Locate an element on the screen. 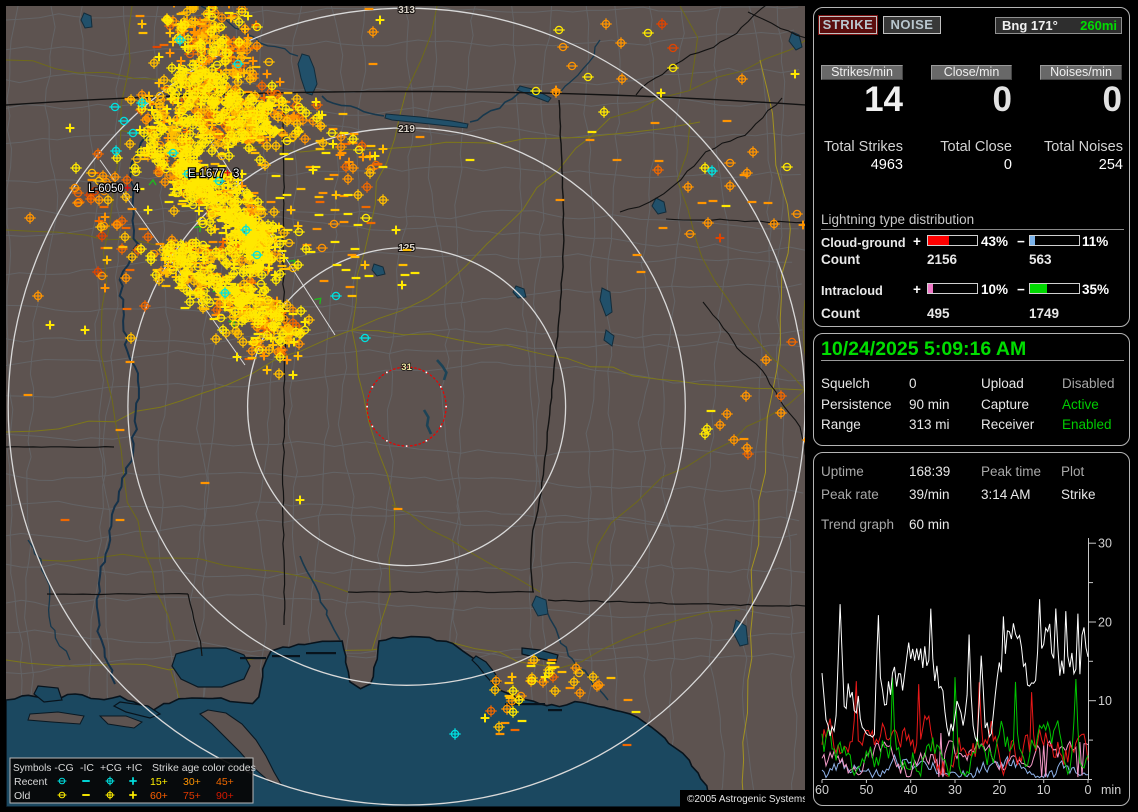  svg-text: 40 is located at coordinates (911, 790).